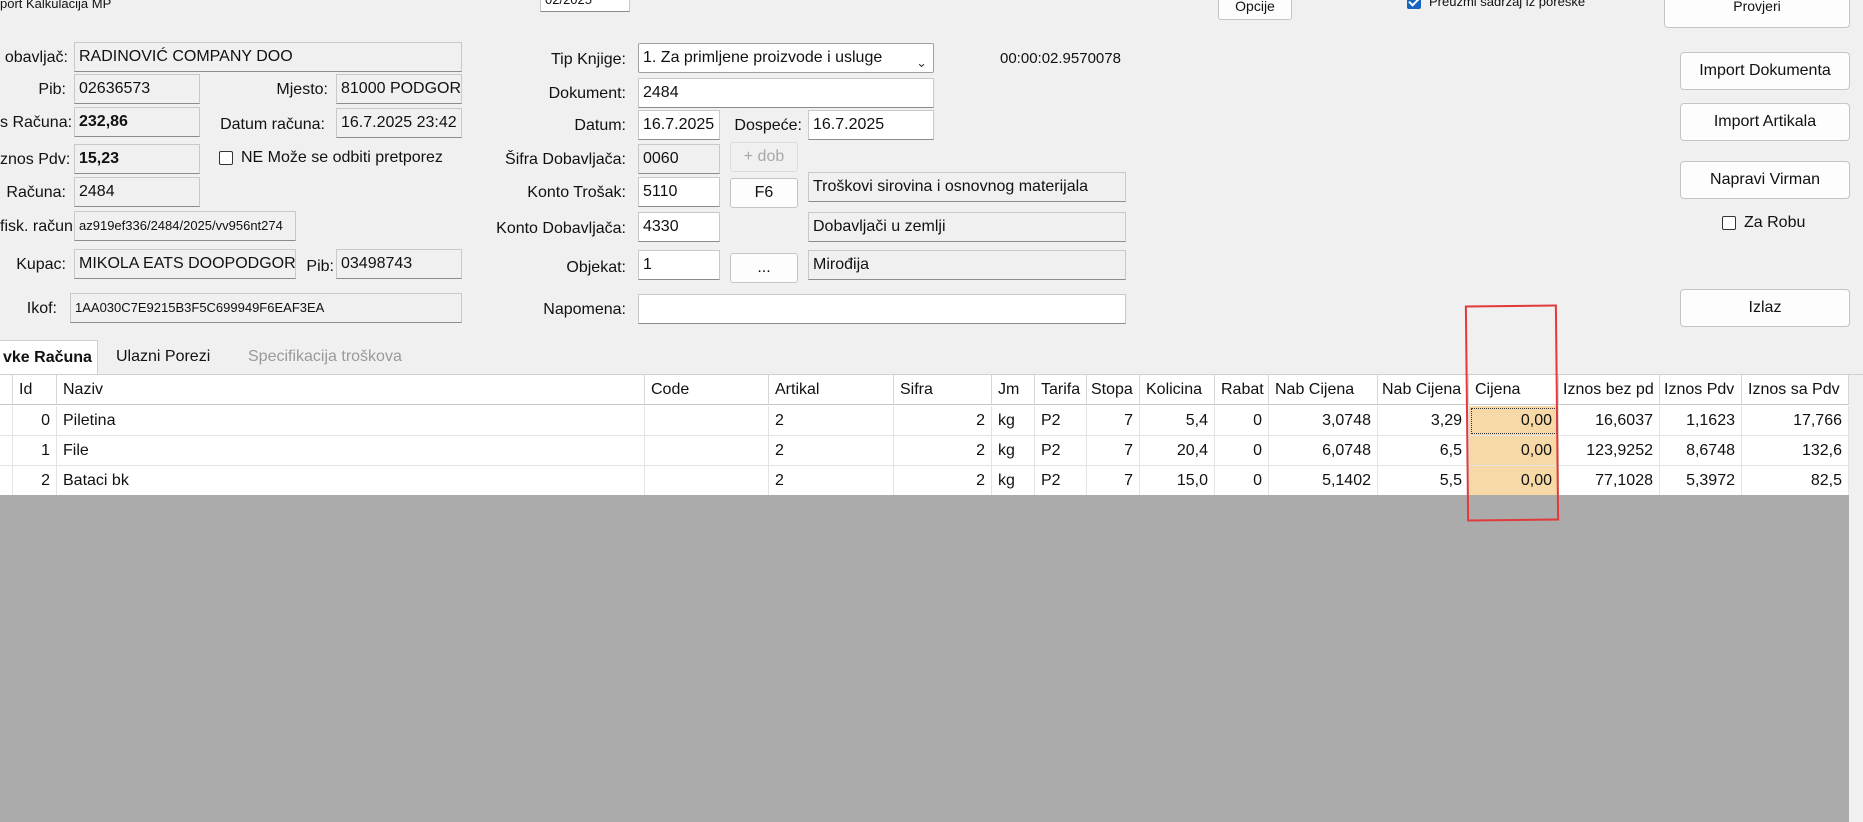 The image size is (1863, 822). I want to click on dospece-field: 16.7.2025, so click(871, 125).